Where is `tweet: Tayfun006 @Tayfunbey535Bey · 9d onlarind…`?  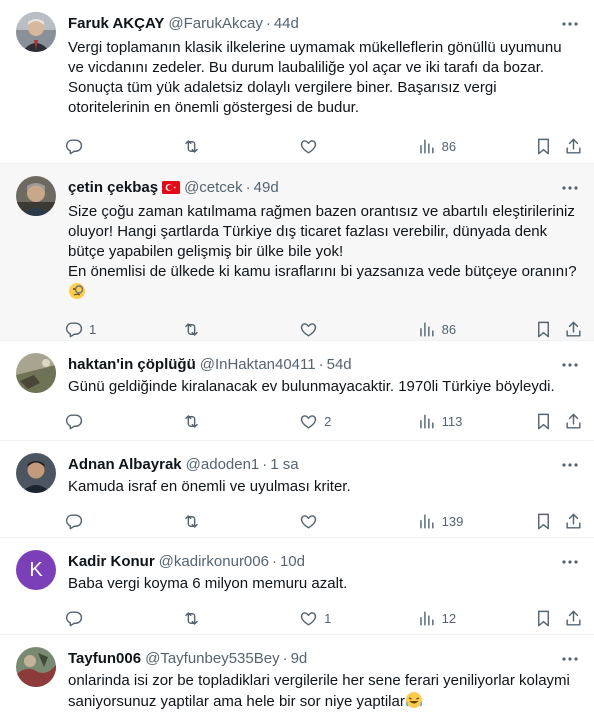
tweet: Tayfun006 @Tayfunbey535Bey · 9d onlarind… is located at coordinates (297, 674).